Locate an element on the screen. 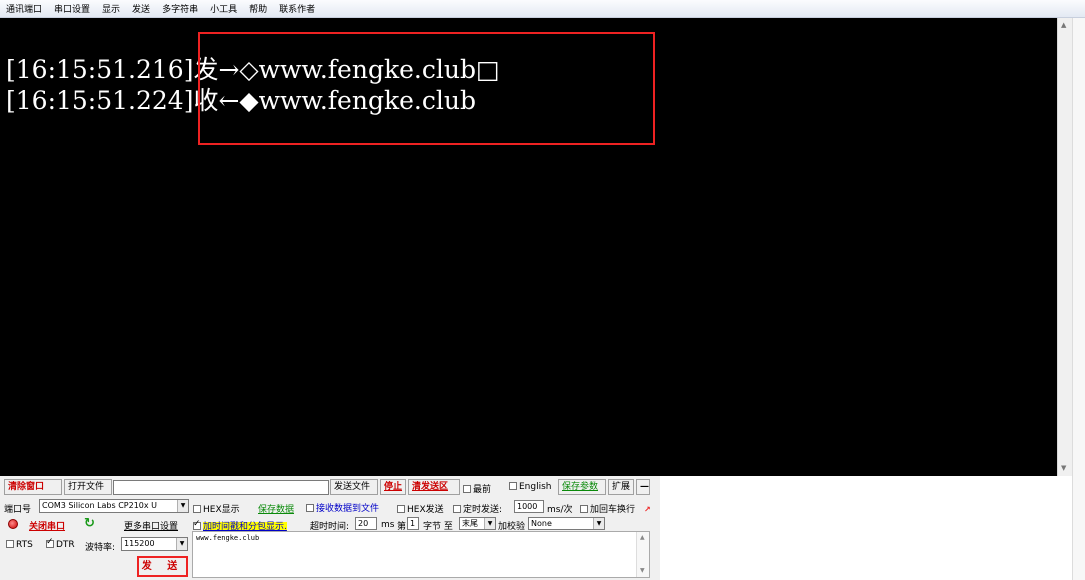  end-select: 末尾 ▼ is located at coordinates (477, 523).